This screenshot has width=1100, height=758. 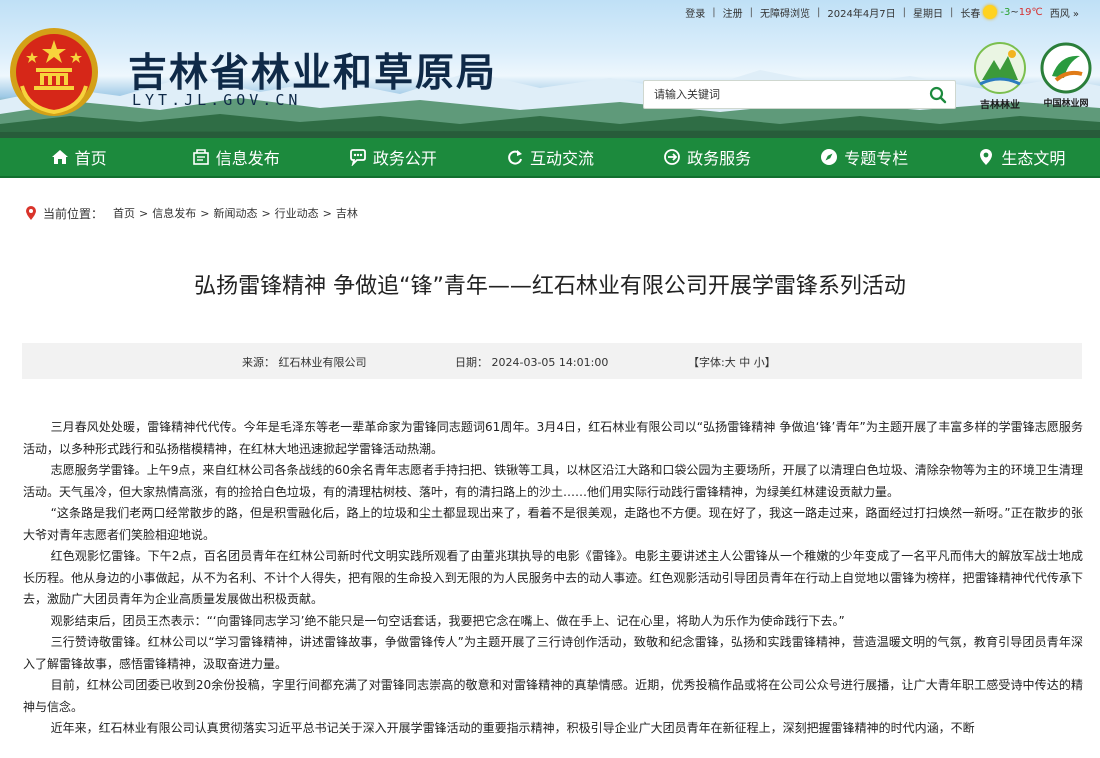 What do you see at coordinates (770, 362) in the screenshot?
I see `font-size-label-end: 】` at bounding box center [770, 362].